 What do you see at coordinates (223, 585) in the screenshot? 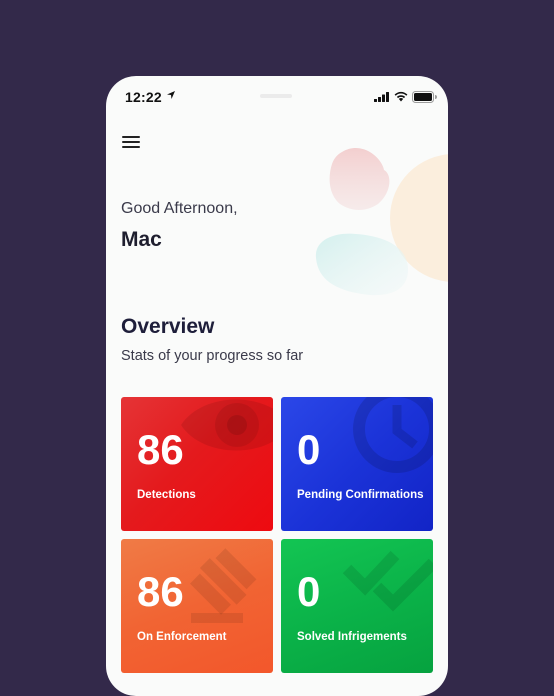
I see `gavel-icon` at bounding box center [223, 585].